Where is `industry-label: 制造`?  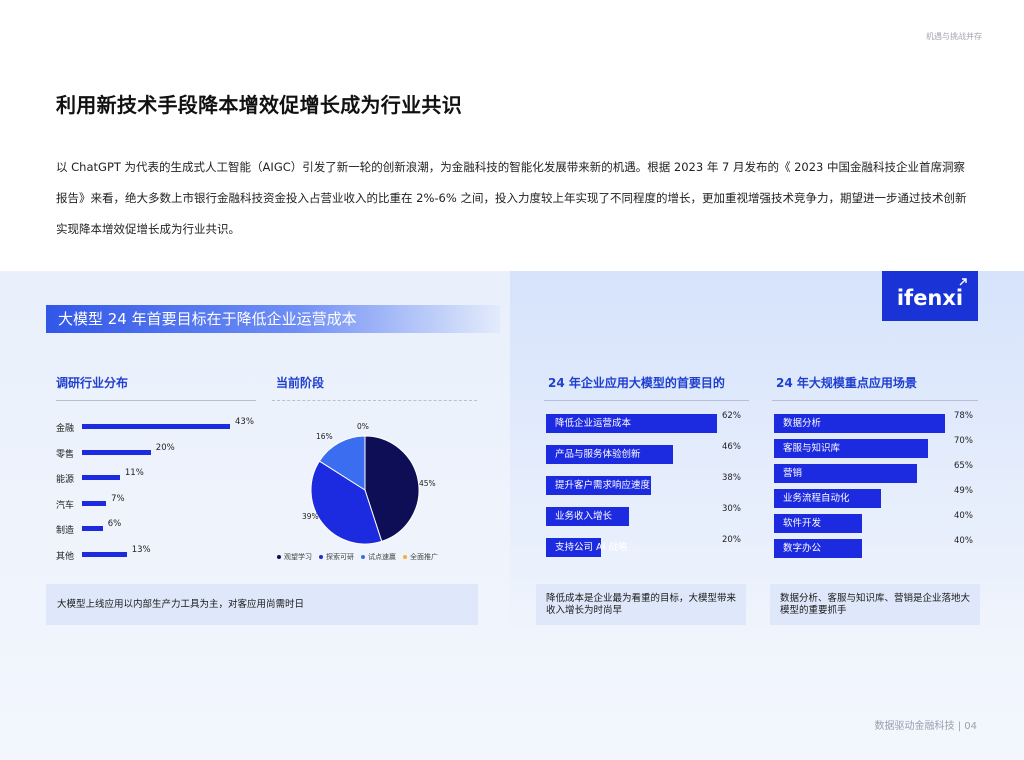
industry-label: 制造 is located at coordinates (65, 531).